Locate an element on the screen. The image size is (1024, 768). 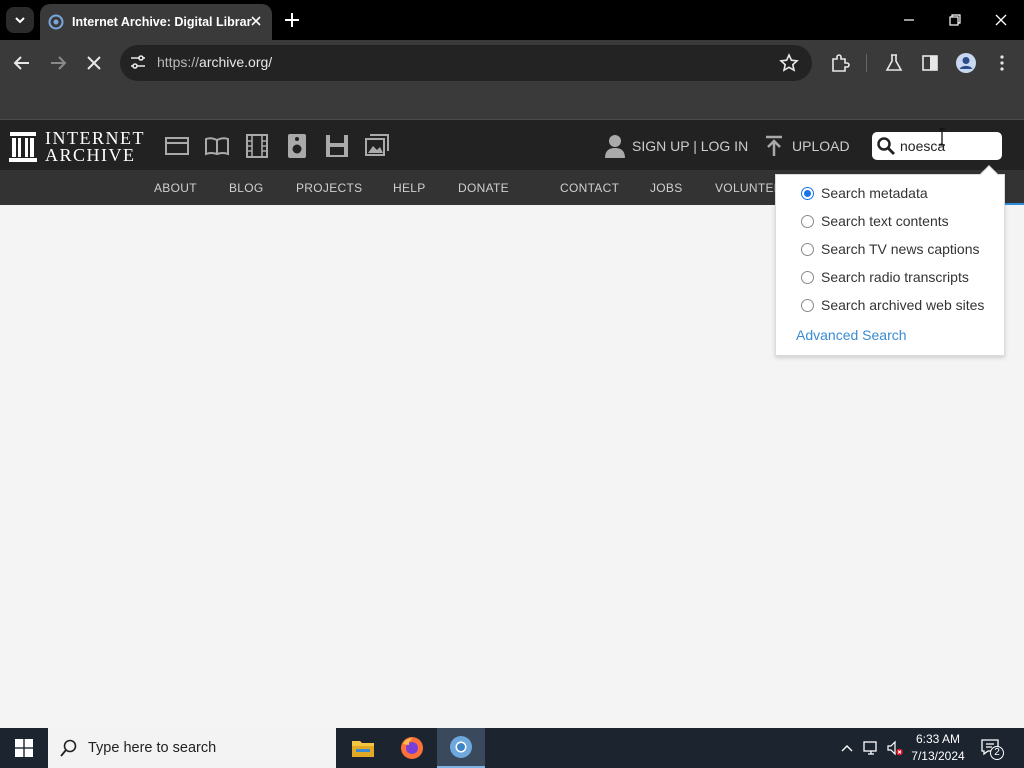
search-box is located at coordinates (937, 146).